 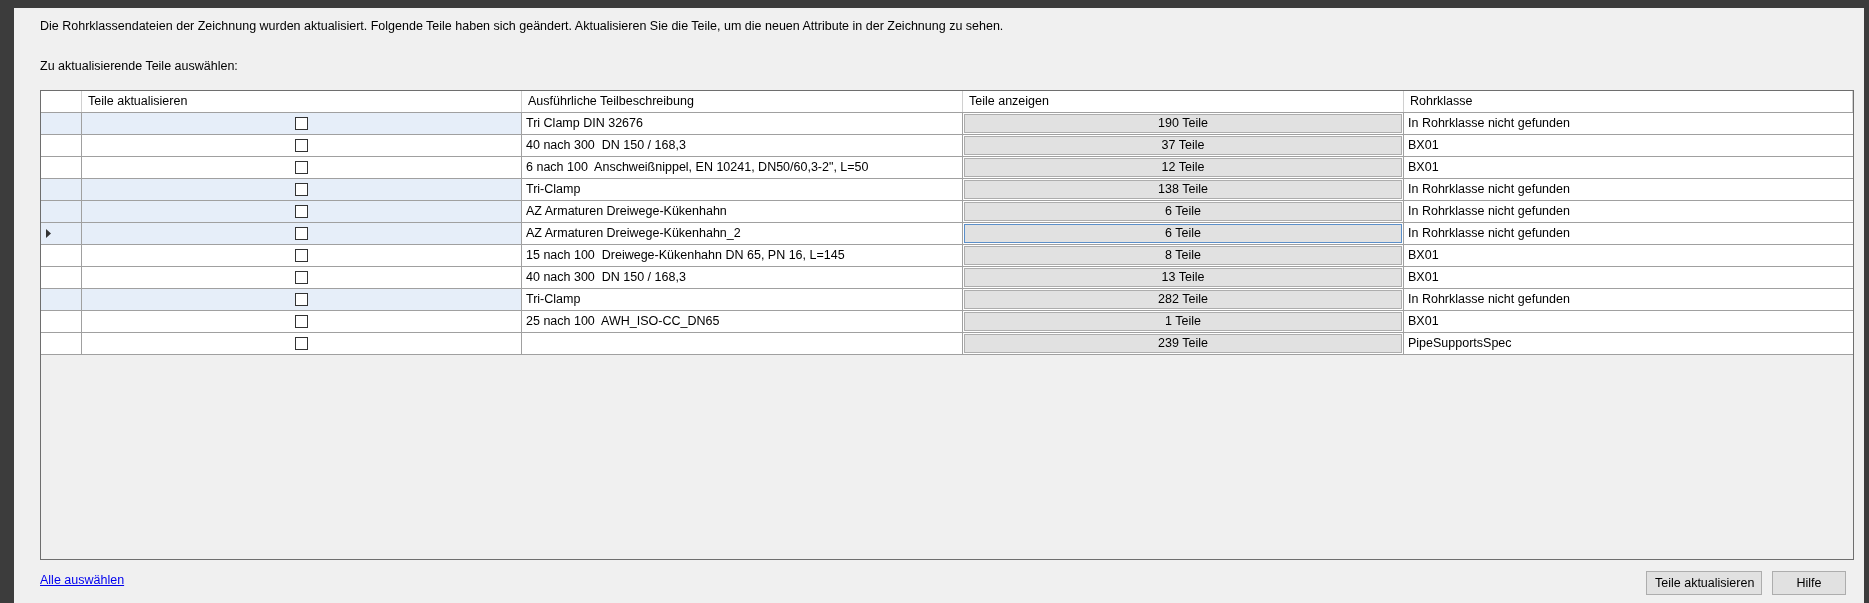 I want to click on show-parts-button: 13 Teile, so click(x=1183, y=277).